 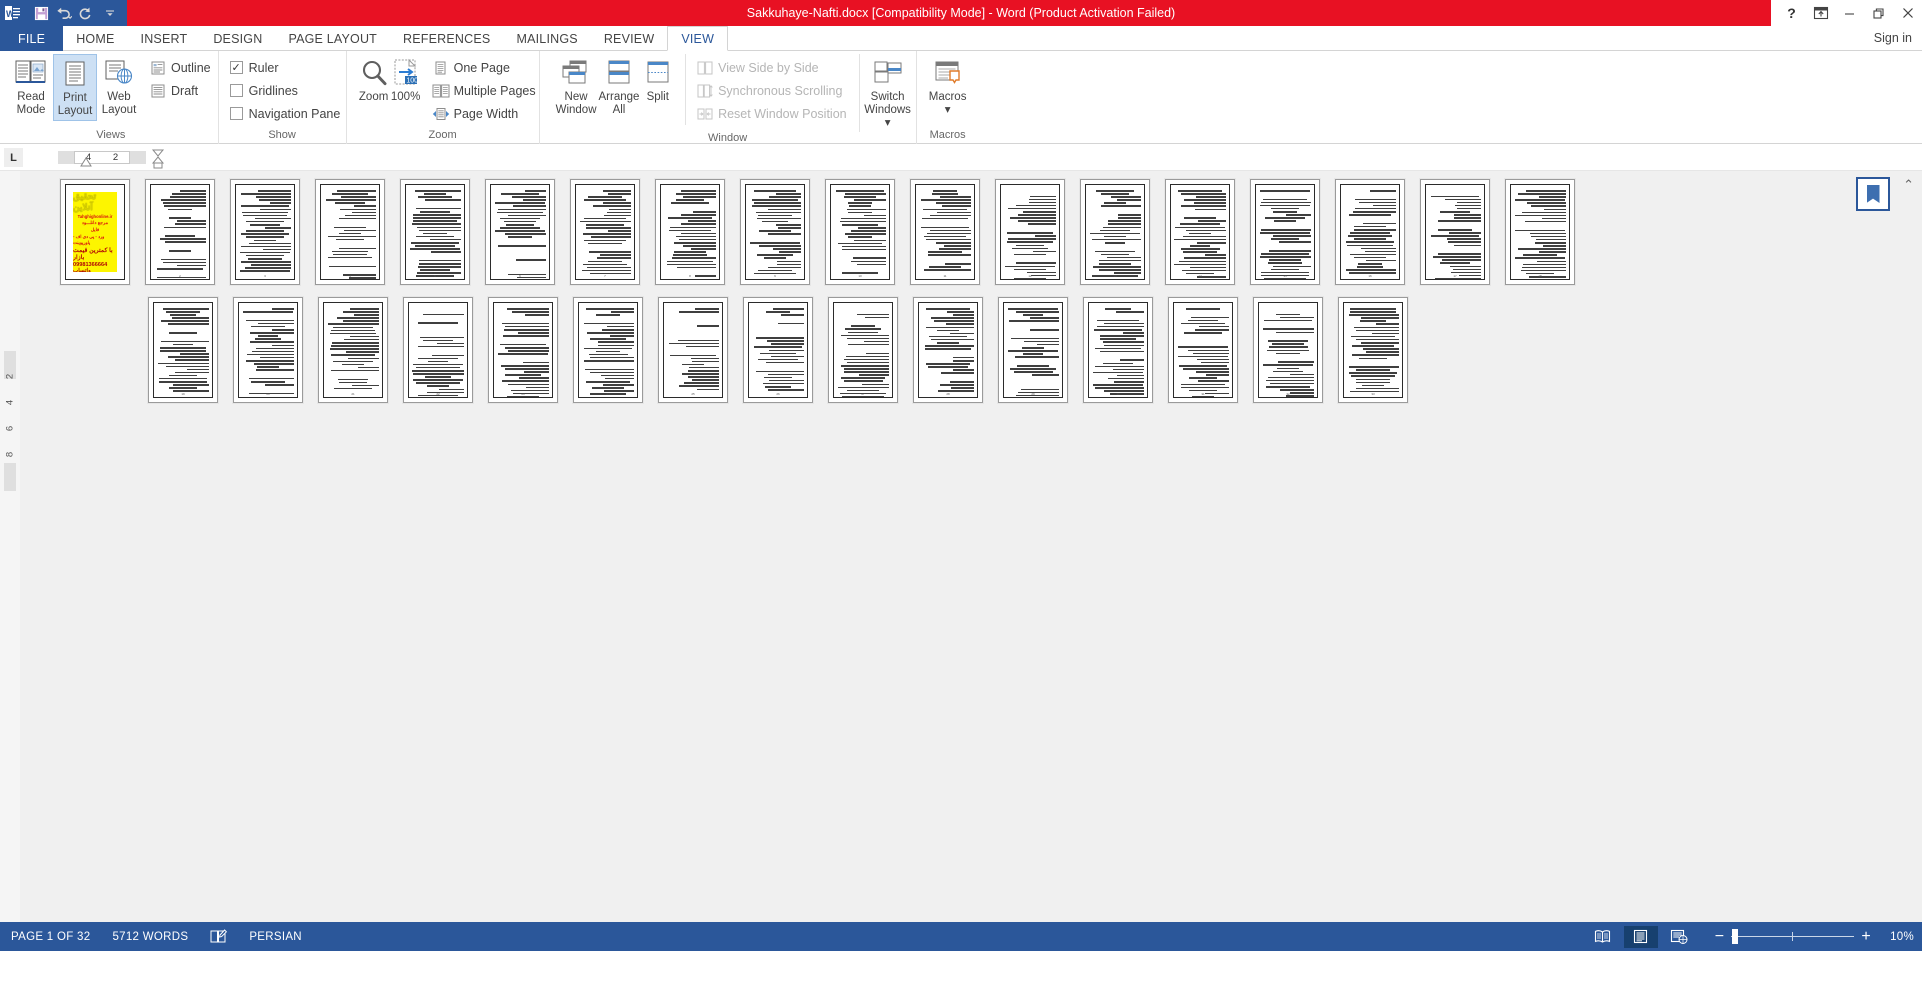 I want to click on vertical-scrollbar, so click(x=1914, y=546).